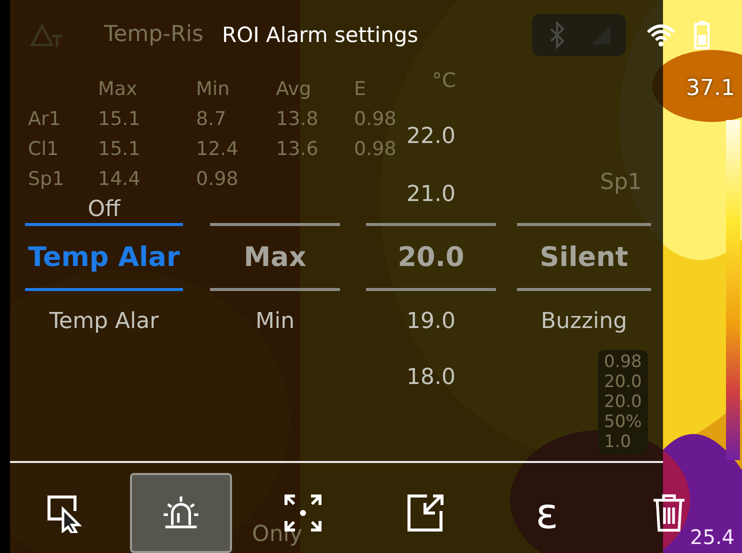 The height and width of the screenshot is (553, 742). What do you see at coordinates (623, 362) in the screenshot?
I see `reading-value: 0.98` at bounding box center [623, 362].